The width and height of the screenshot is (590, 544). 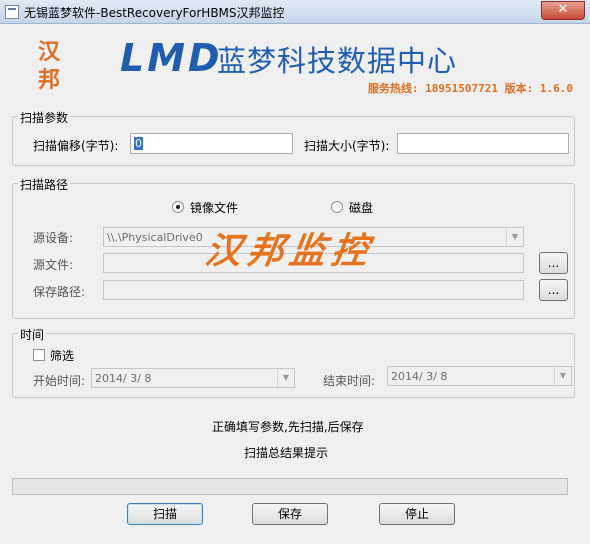 What do you see at coordinates (59, 292) in the screenshot?
I see `save-path-label: 保存路径:` at bounding box center [59, 292].